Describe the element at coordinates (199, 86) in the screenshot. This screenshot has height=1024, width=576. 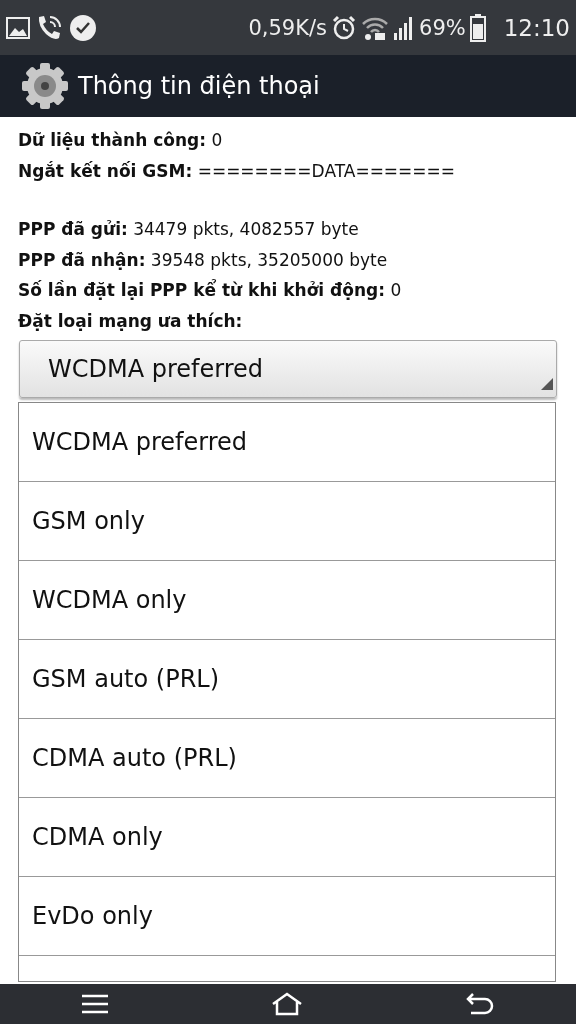
I see `screen-title: Thông tin điện thoại` at that location.